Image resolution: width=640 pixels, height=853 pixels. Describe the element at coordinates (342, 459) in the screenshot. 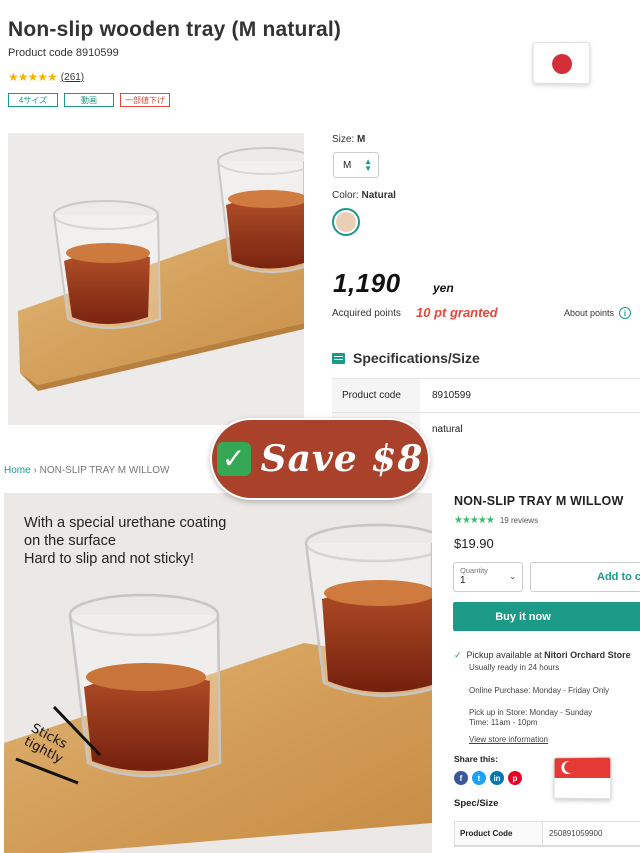

I see `save-text: Save $8` at that location.